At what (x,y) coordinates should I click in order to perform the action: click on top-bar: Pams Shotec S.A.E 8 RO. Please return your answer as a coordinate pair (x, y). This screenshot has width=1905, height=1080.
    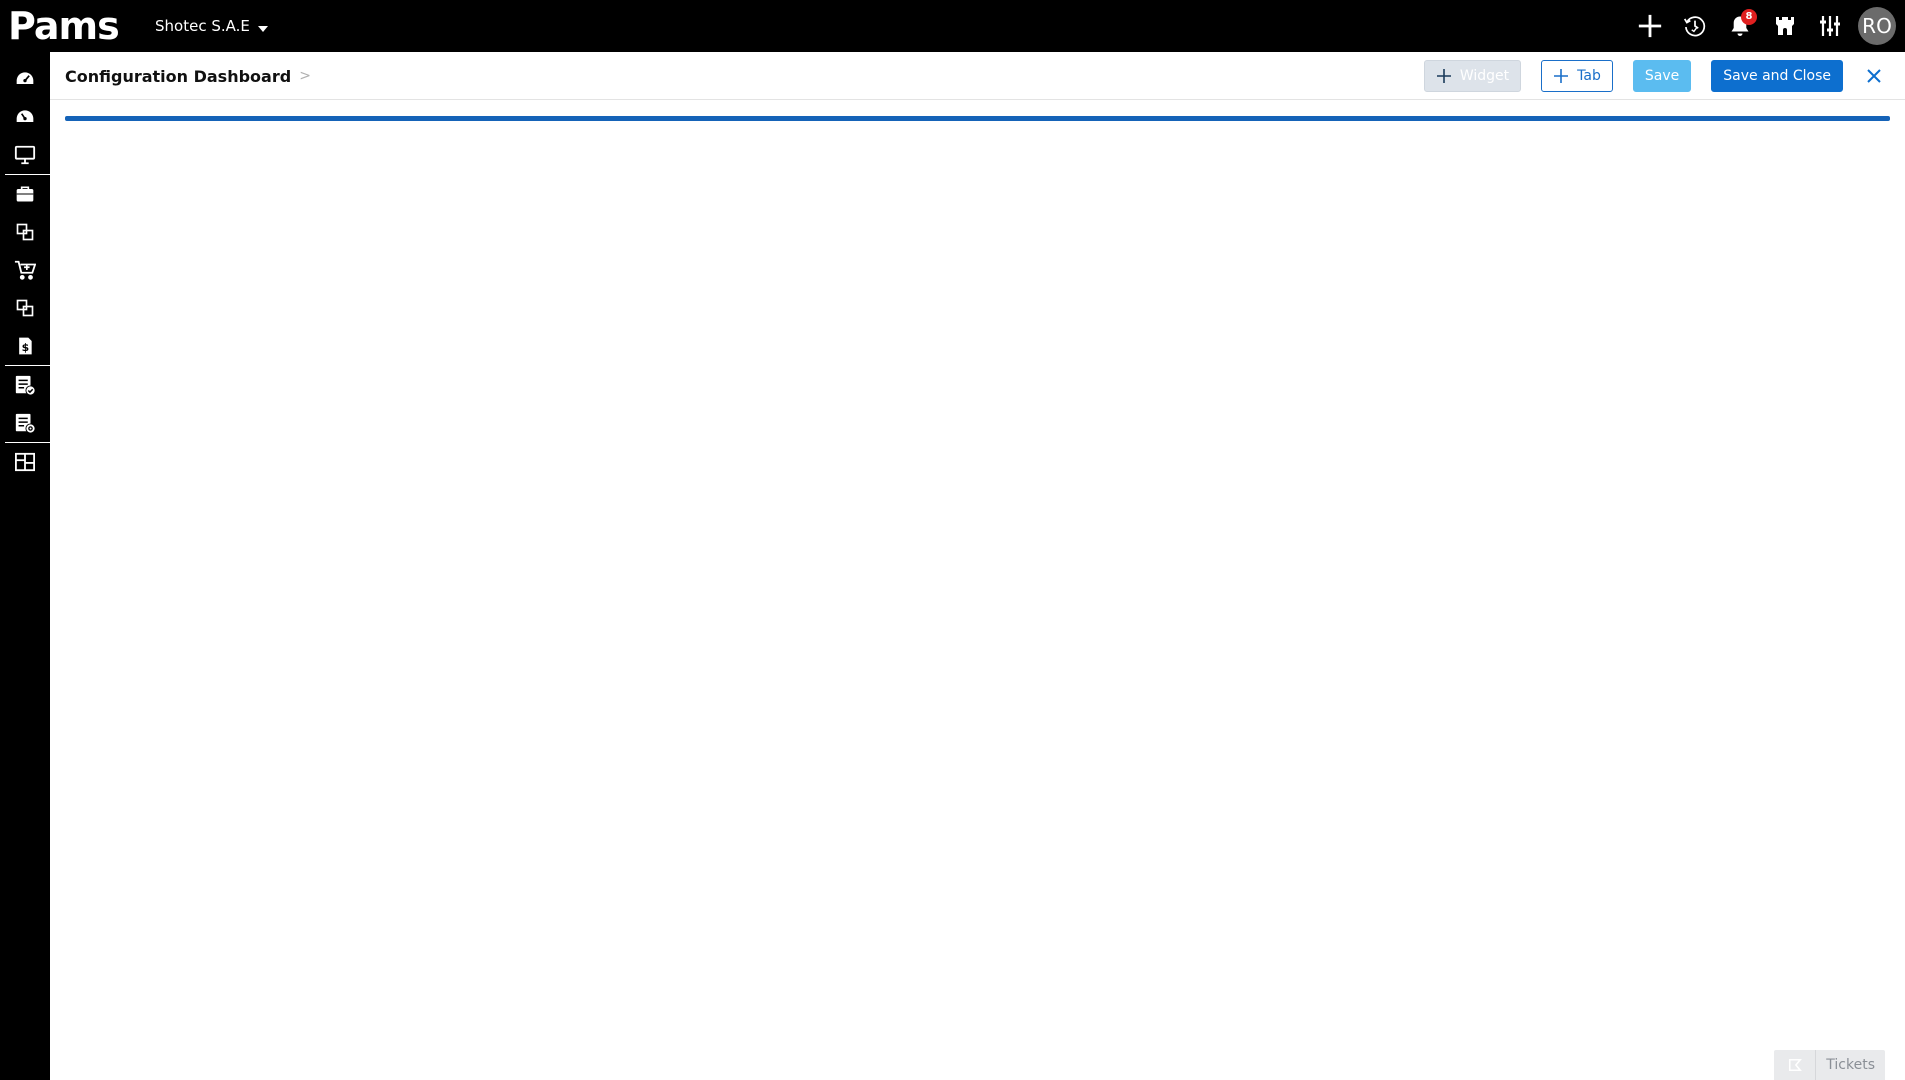
    Looking at the image, I should click on (952, 26).